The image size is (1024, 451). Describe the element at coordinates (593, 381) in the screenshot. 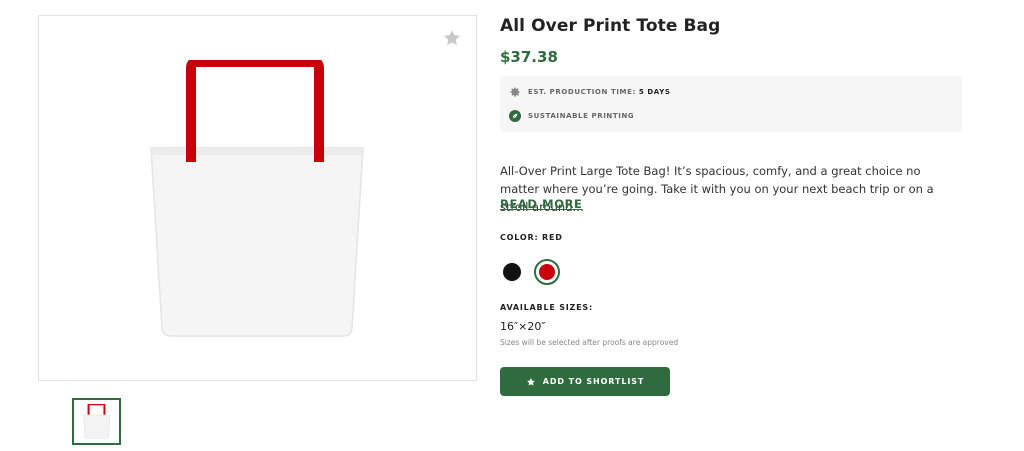

I see `add-to-shortlist-label: ADD TO SHORTLIST` at that location.